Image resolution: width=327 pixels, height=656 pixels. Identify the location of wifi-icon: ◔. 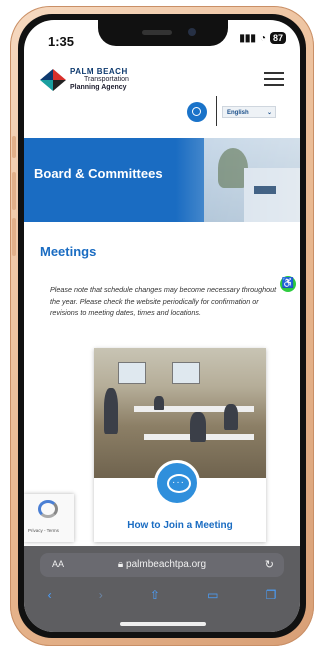
(262, 38).